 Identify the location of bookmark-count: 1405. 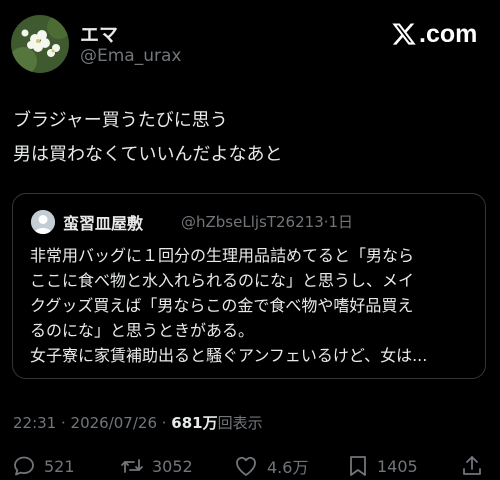
(397, 466).